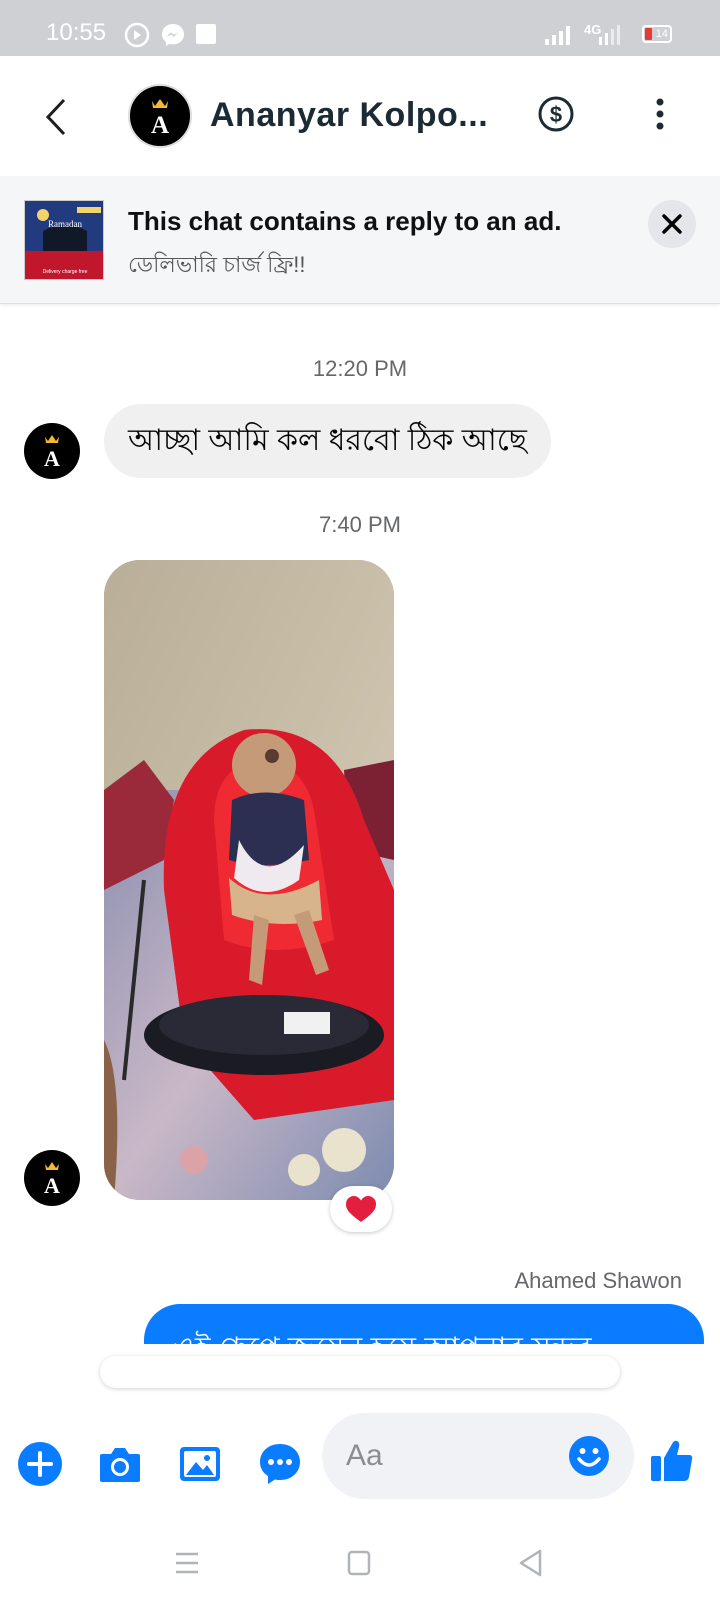  Describe the element at coordinates (382, 1334) in the screenshot. I see `outgoing-message-text: এই গ্রুপে জয়েন হয়ে আপনার সুন্দর` at that location.